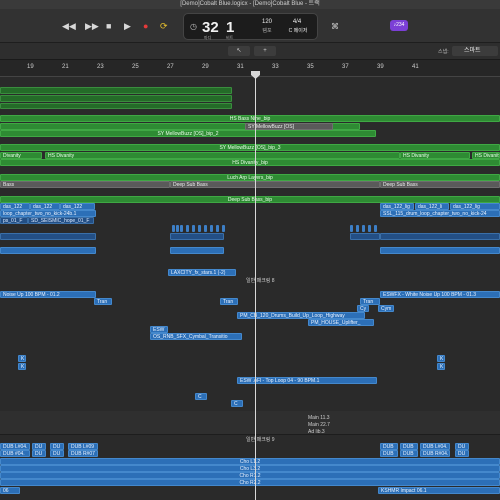 The width and height of the screenshot is (500, 500). Describe the element at coordinates (164, 26) in the screenshot. I see `cycle-icon: ⟳` at that location.